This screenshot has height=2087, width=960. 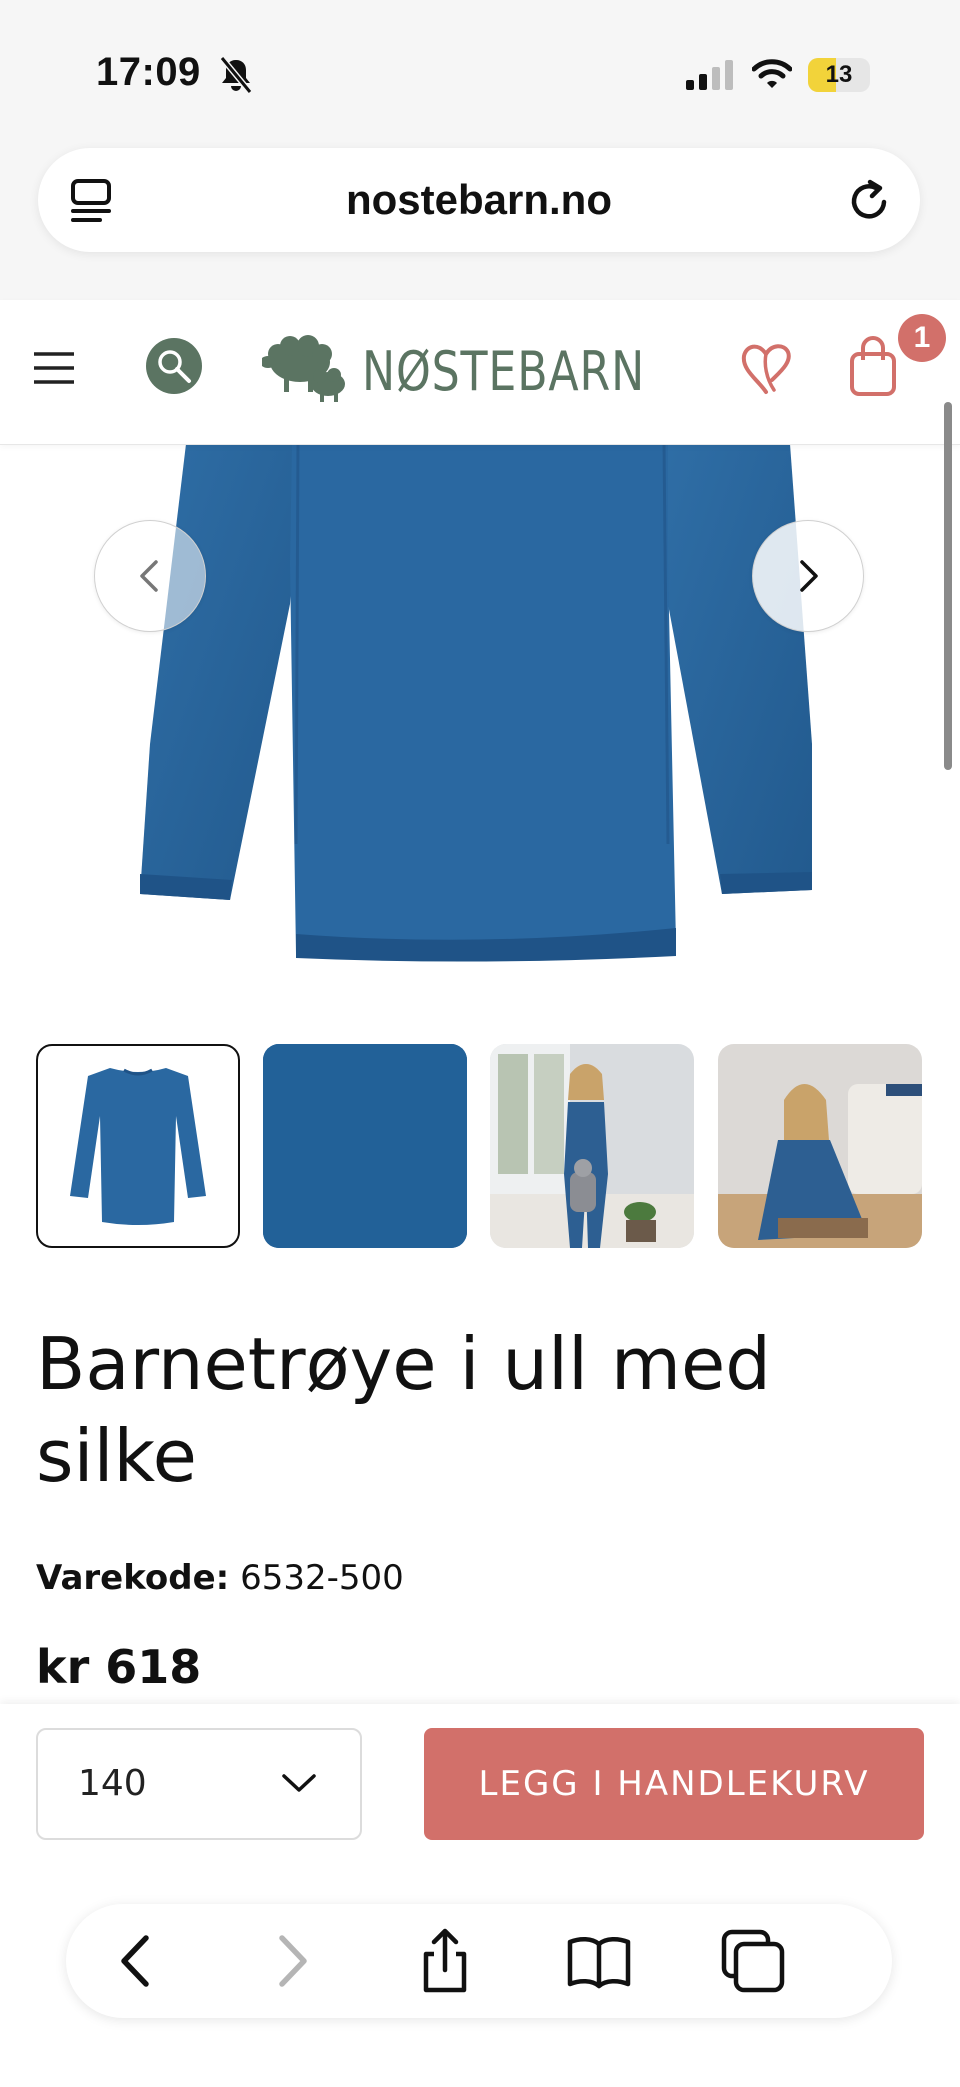 I want to click on back-icon, so click(x=135, y=1961).